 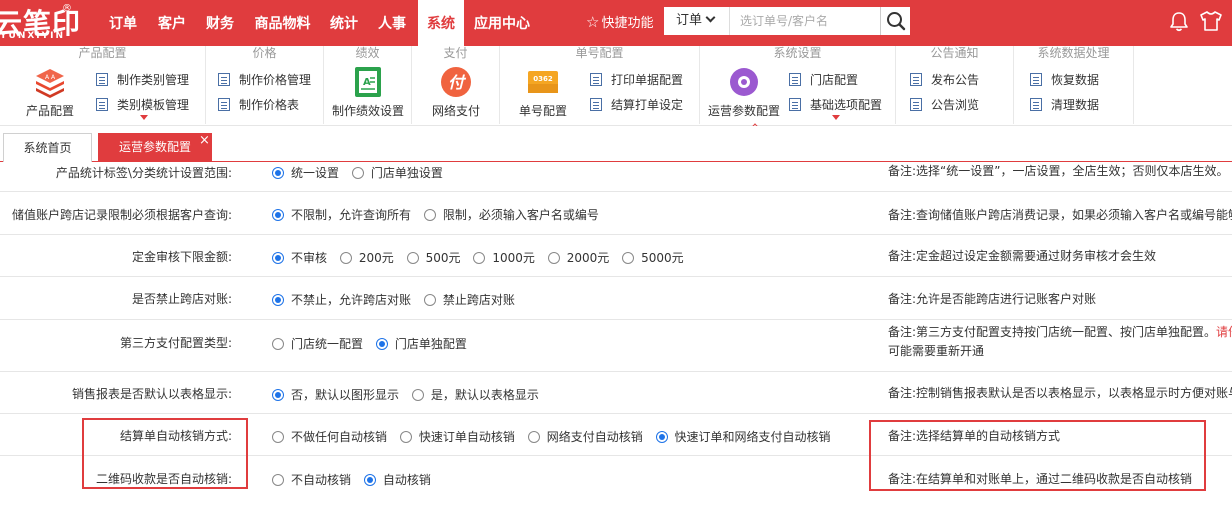 What do you see at coordinates (327, 344) in the screenshot?
I see `option-label: 门店统一配置` at bounding box center [327, 344].